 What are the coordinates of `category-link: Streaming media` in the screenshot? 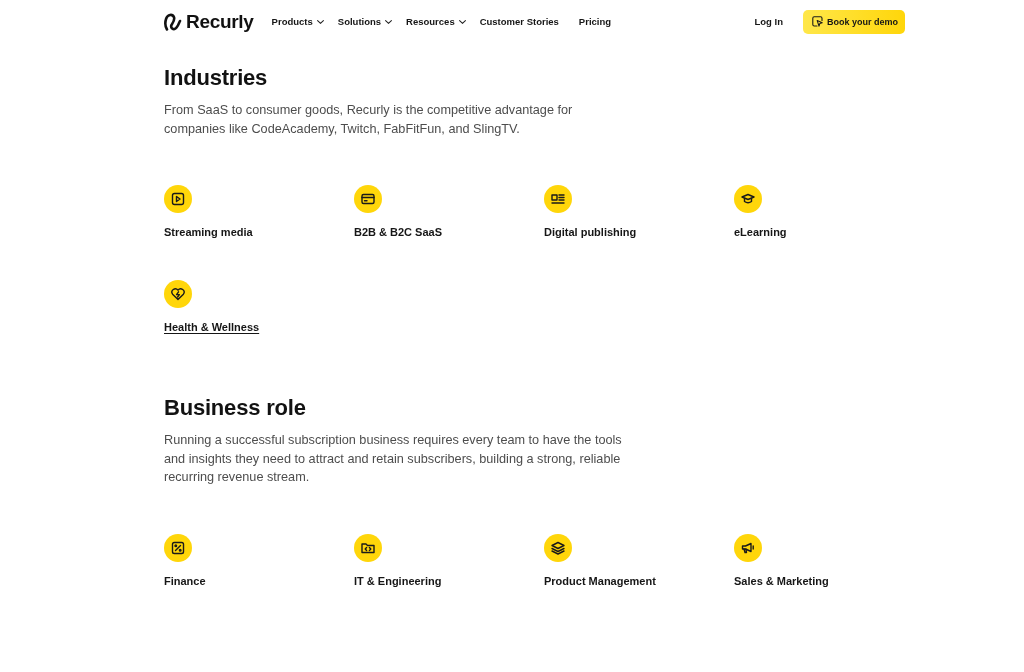 It's located at (208, 232).